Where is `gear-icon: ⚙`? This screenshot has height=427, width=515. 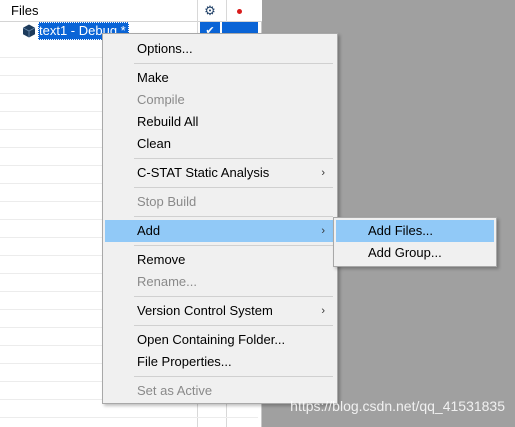 gear-icon: ⚙ is located at coordinates (210, 10).